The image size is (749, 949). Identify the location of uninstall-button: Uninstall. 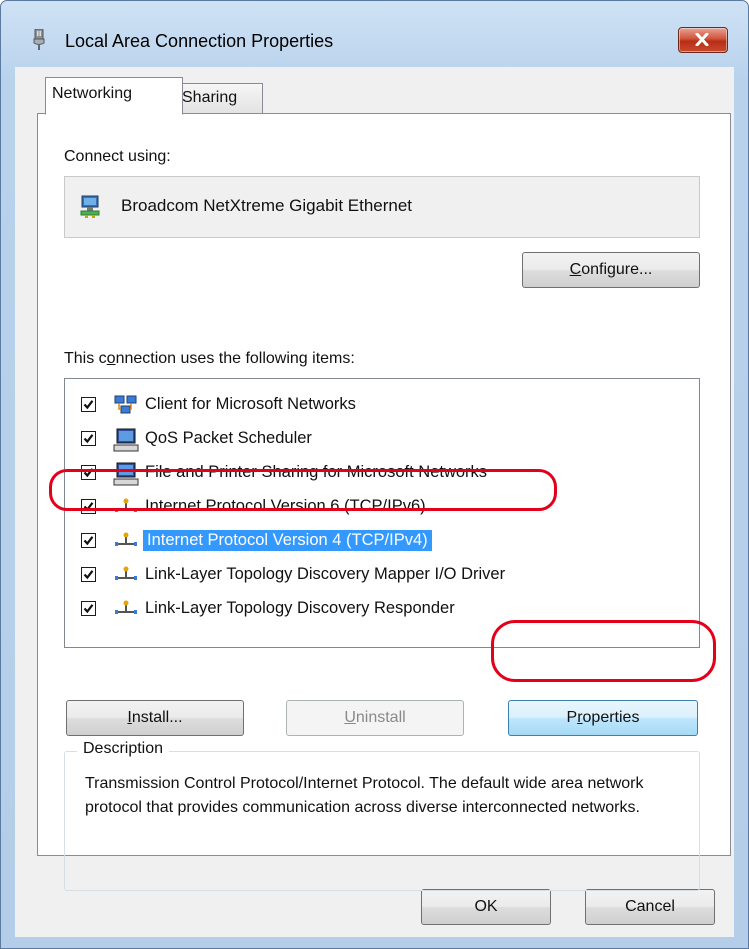
(375, 718).